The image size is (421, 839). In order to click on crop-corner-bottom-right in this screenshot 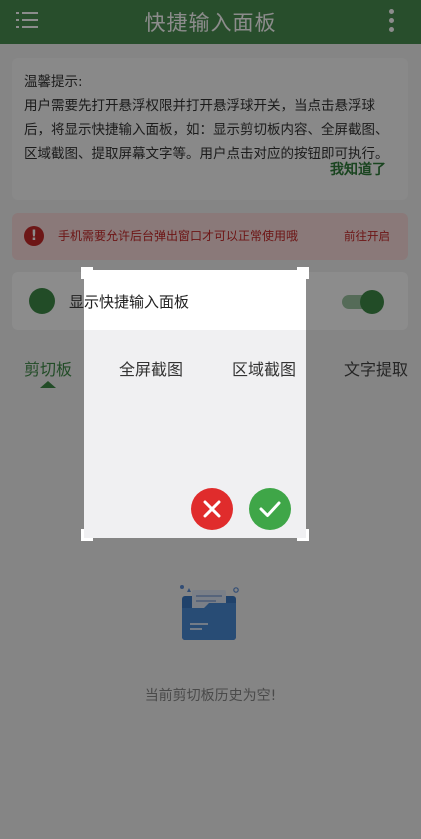, I will do `click(303, 535)`.